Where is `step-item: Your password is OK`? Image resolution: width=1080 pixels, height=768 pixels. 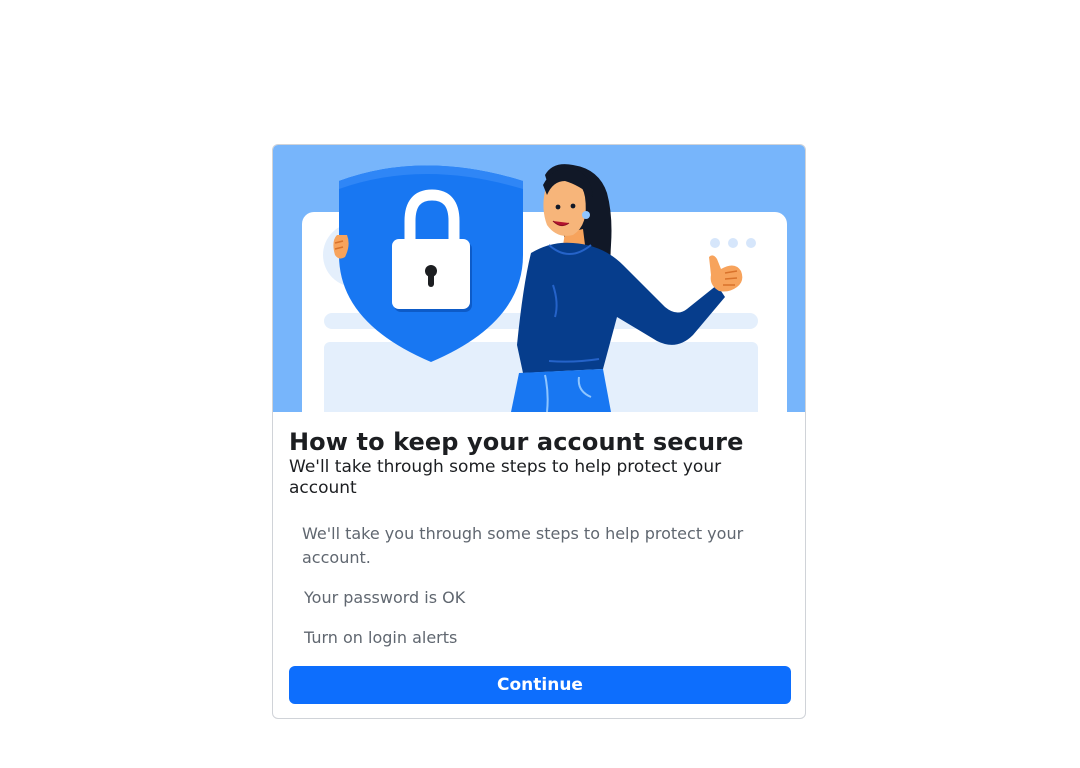 step-item: Your password is OK is located at coordinates (385, 597).